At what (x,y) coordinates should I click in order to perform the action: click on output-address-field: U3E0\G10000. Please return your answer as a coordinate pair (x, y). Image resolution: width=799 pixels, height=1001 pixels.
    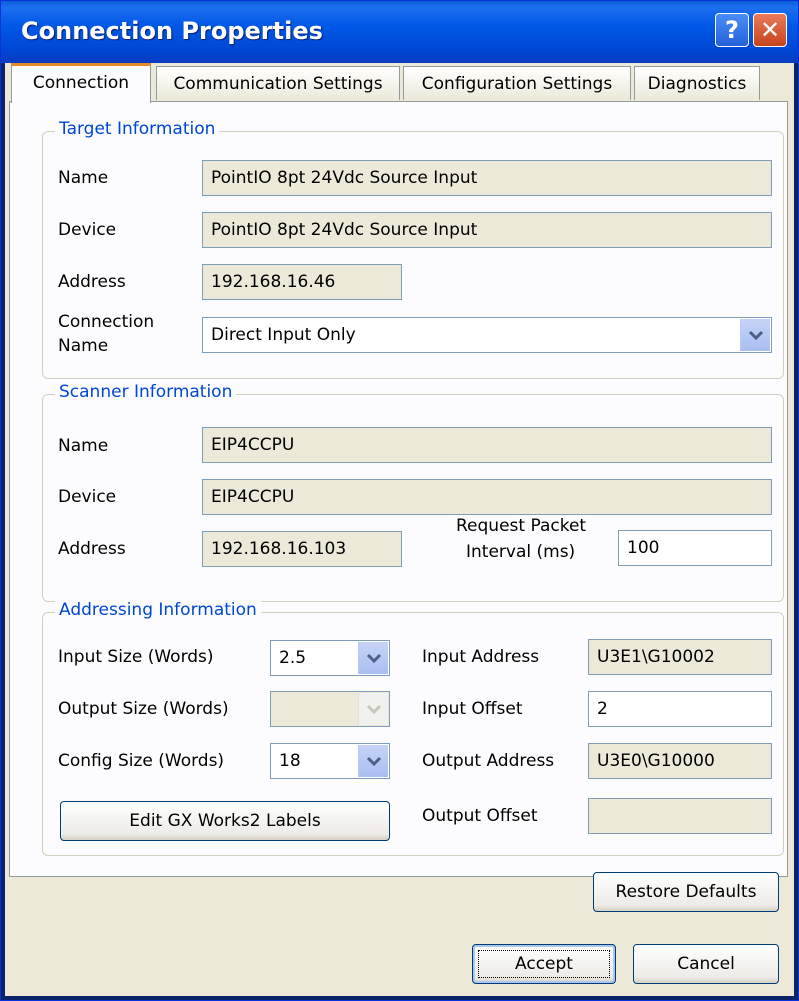
    Looking at the image, I should click on (680, 761).